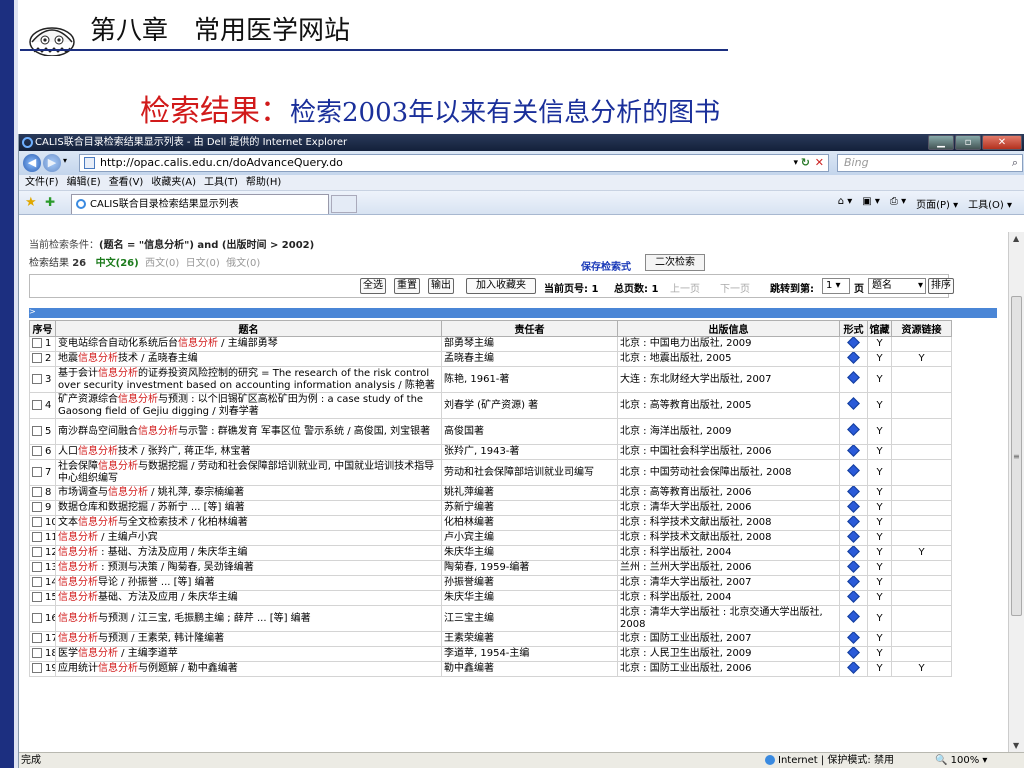 This screenshot has width=1024, height=768. What do you see at coordinates (1002, 142) in the screenshot?
I see `close-button: ✕` at bounding box center [1002, 142].